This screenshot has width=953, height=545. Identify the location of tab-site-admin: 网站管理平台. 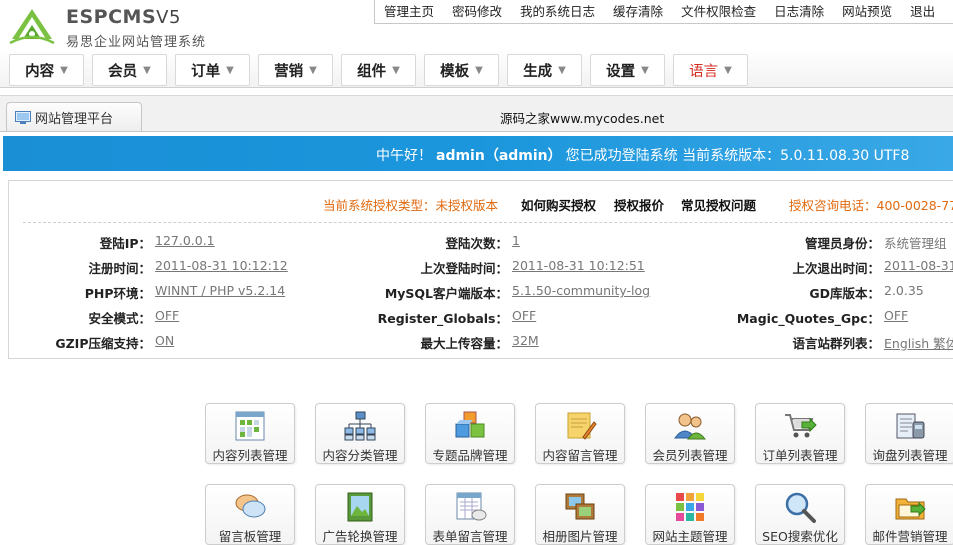
(74, 116).